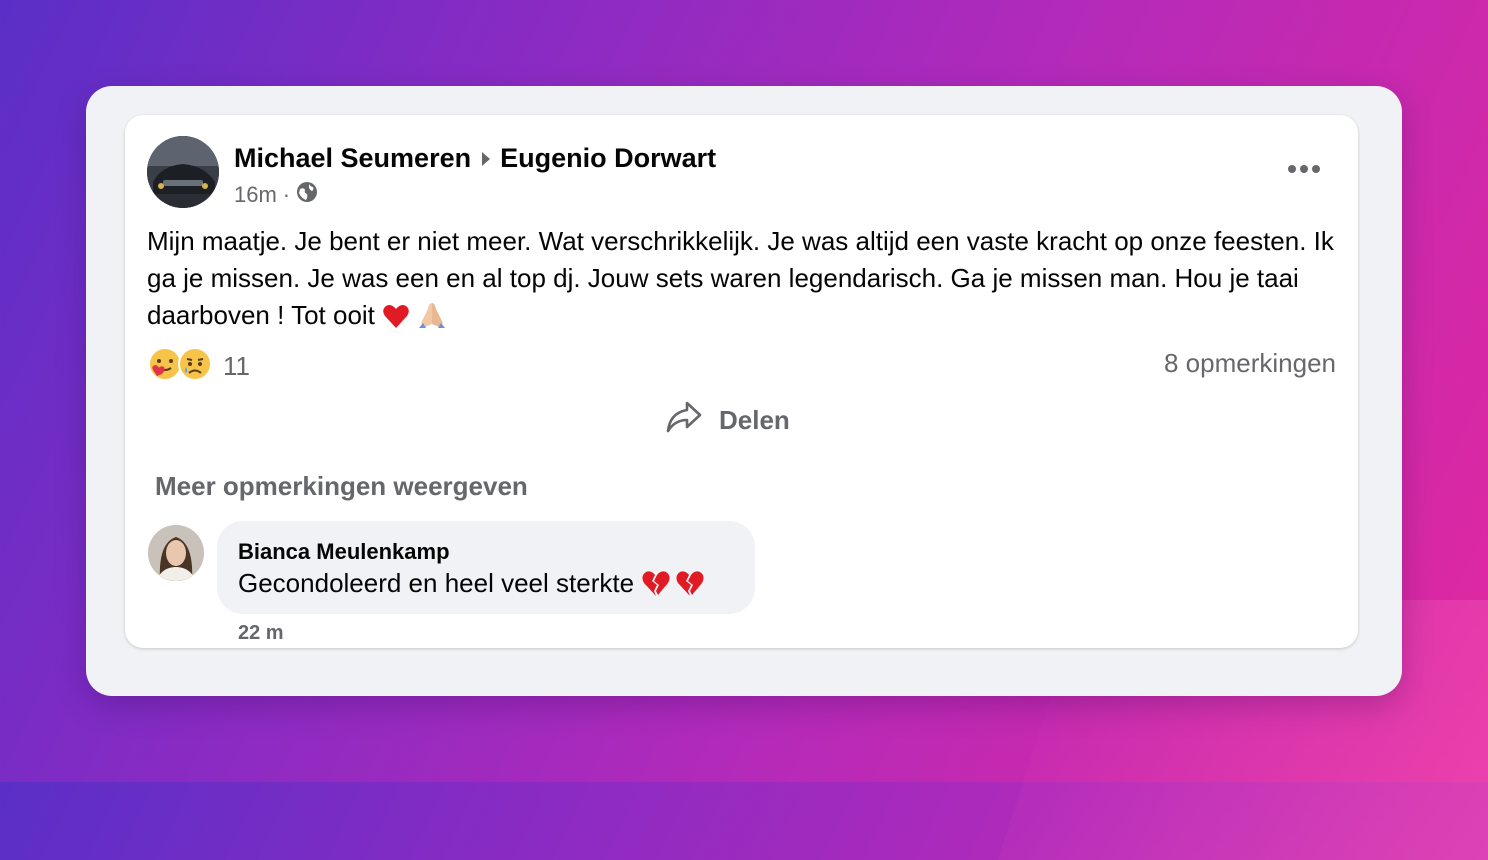  What do you see at coordinates (608, 158) in the screenshot?
I see `target-name: Eugenio Dorwart` at bounding box center [608, 158].